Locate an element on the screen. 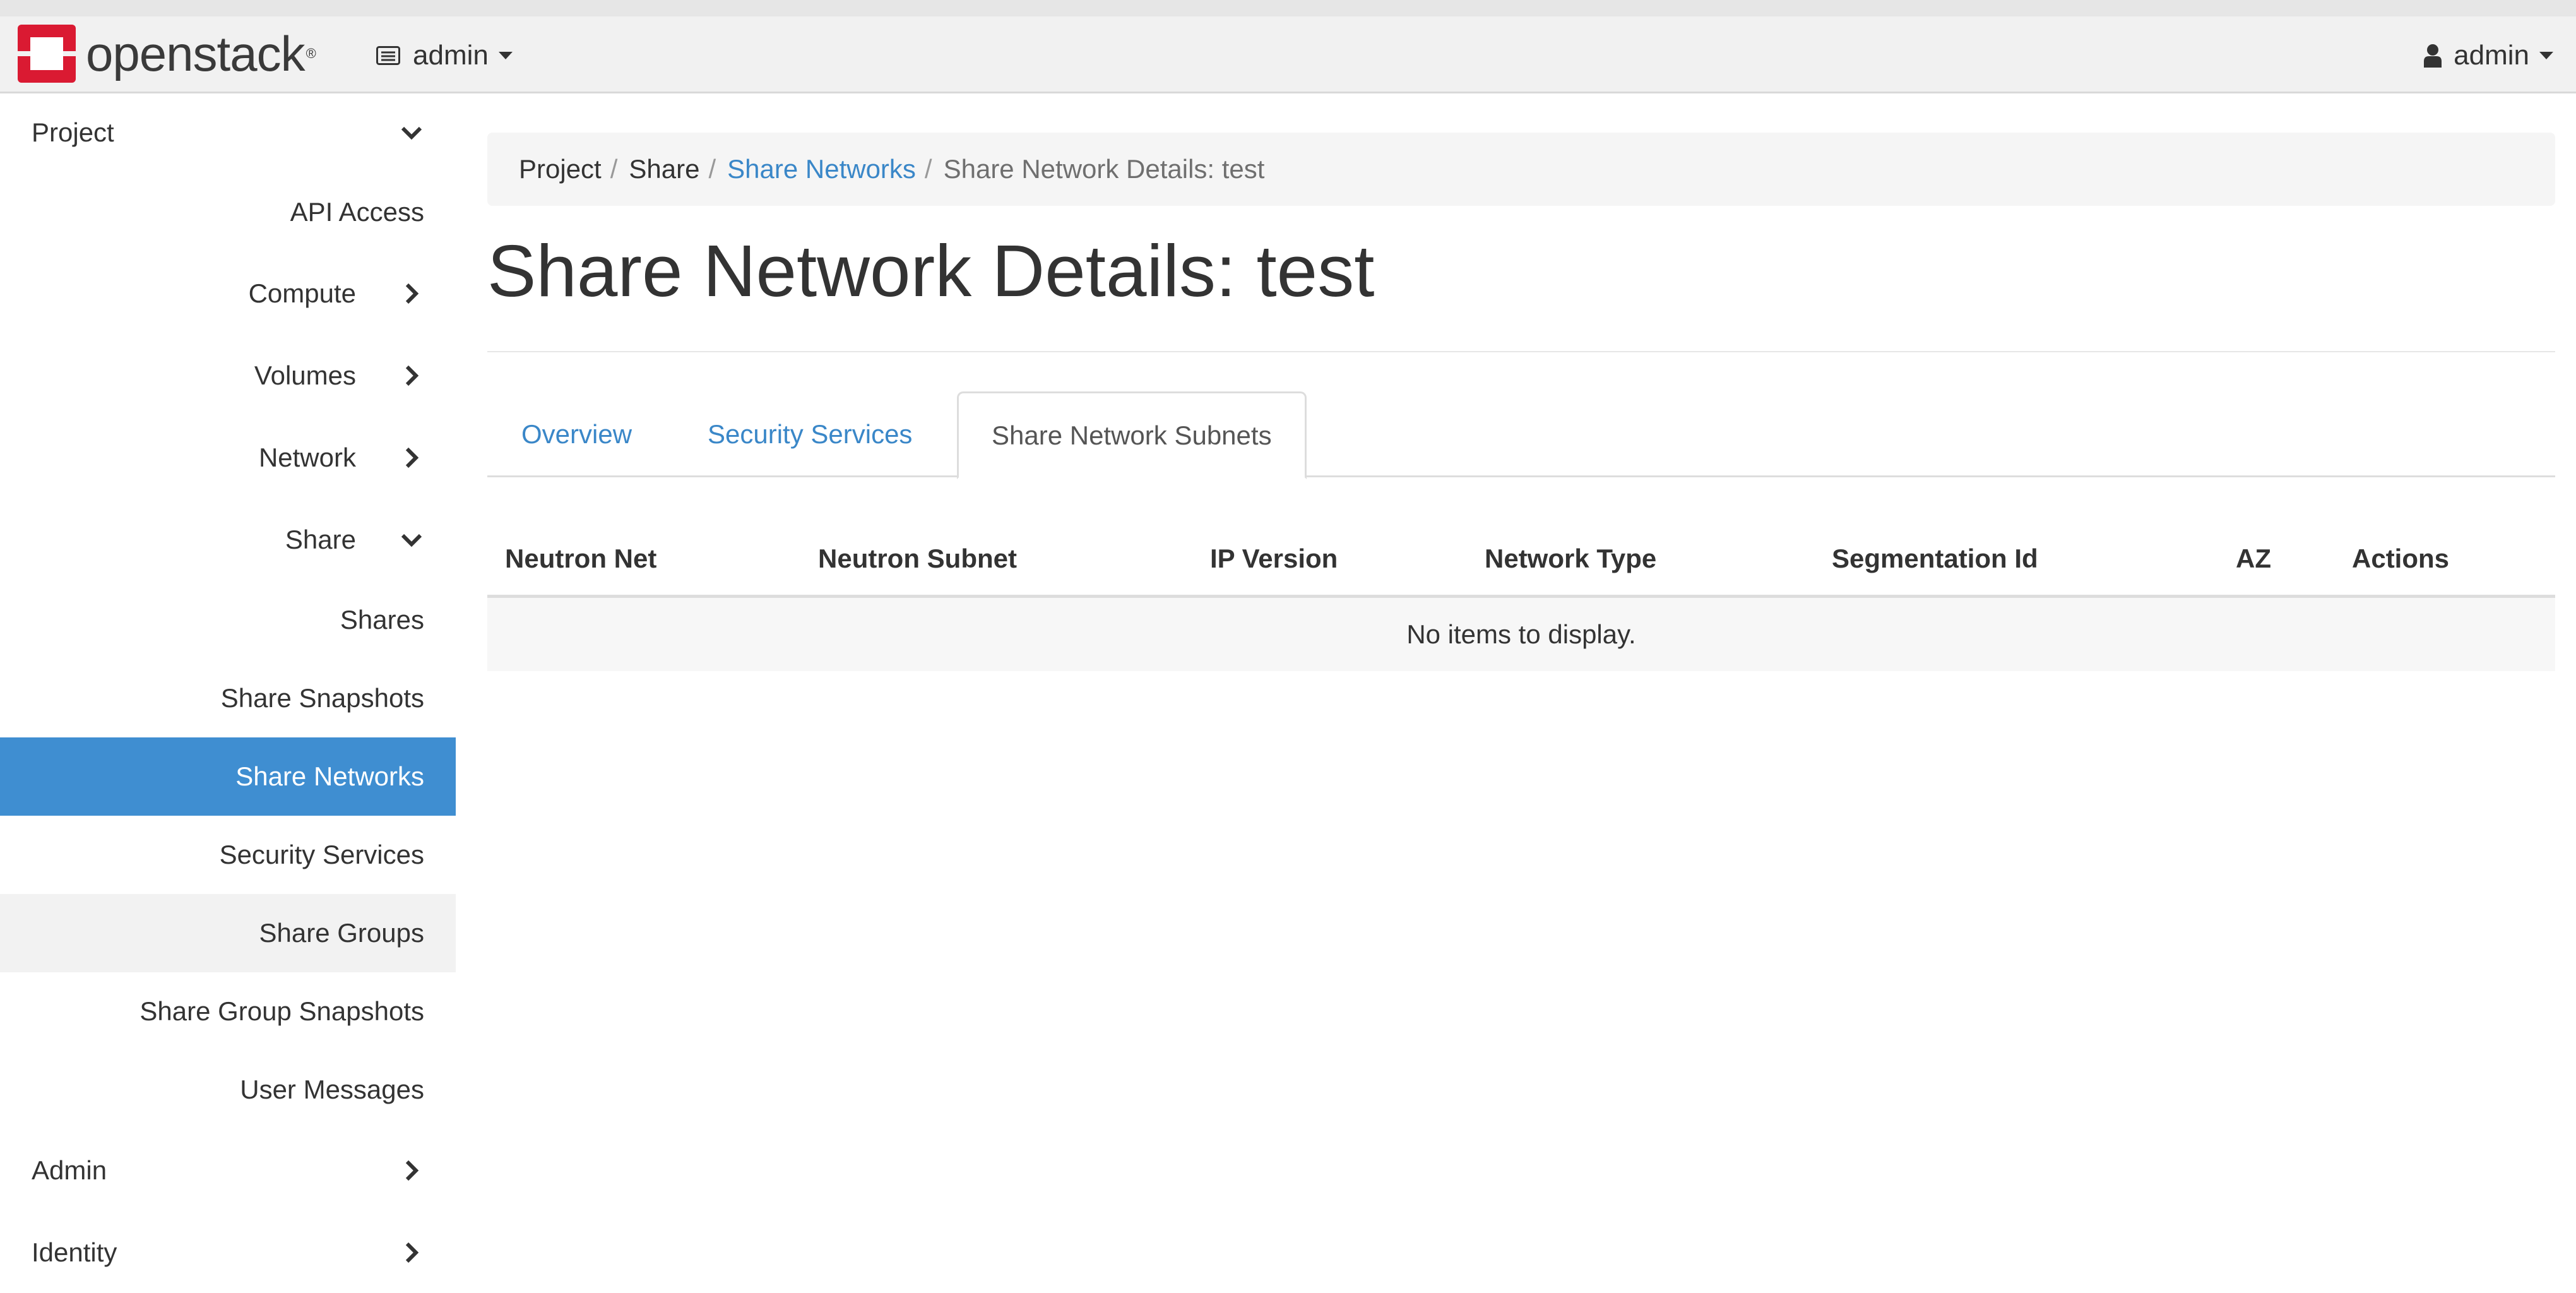  sidebar-item-admin: Admin is located at coordinates (228, 1170).